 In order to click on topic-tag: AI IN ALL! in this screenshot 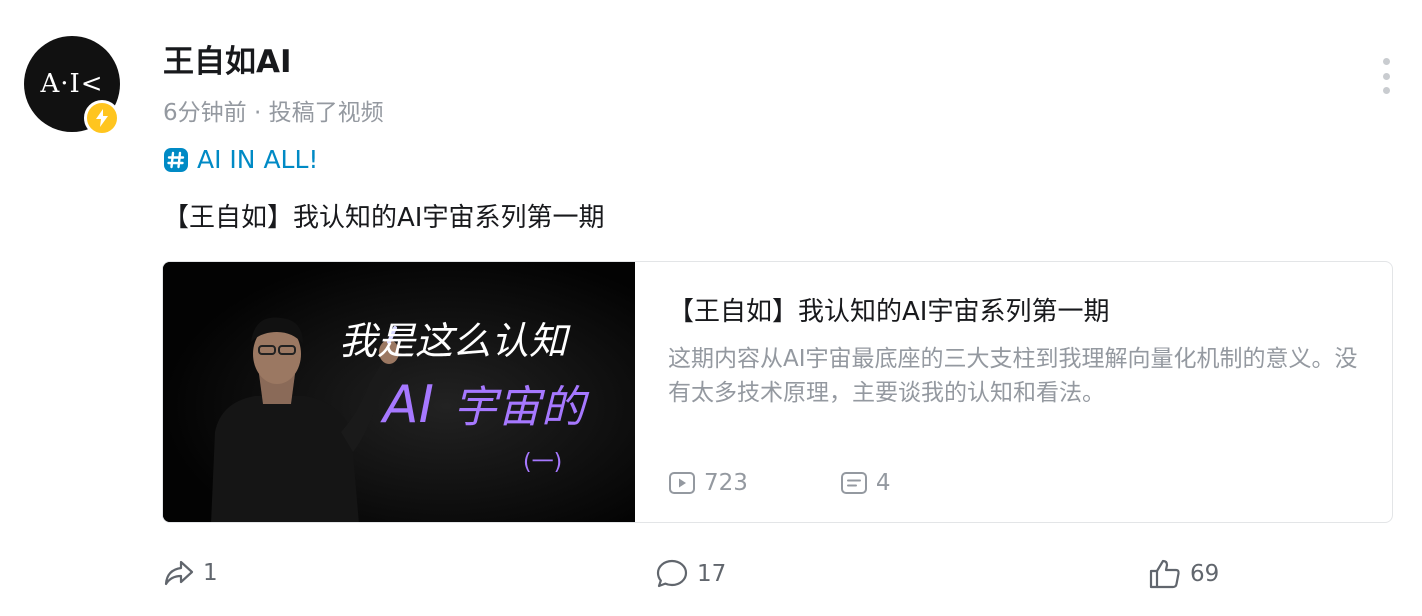, I will do `click(240, 159)`.